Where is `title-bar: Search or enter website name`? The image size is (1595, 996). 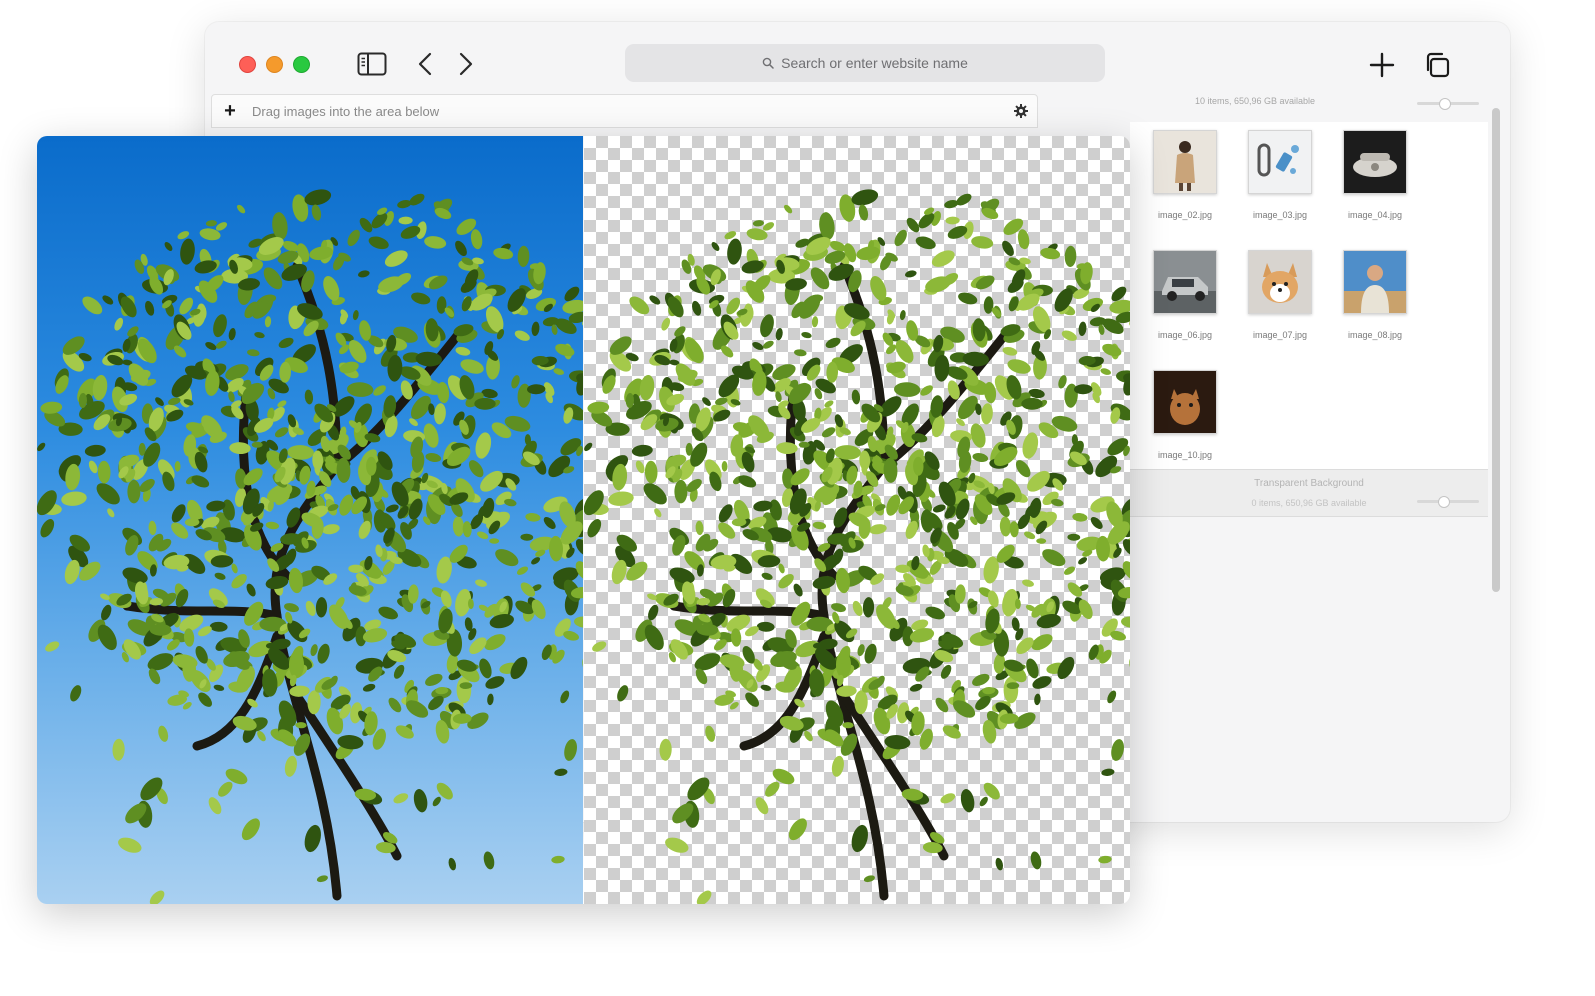 title-bar: Search or enter website name is located at coordinates (857, 61).